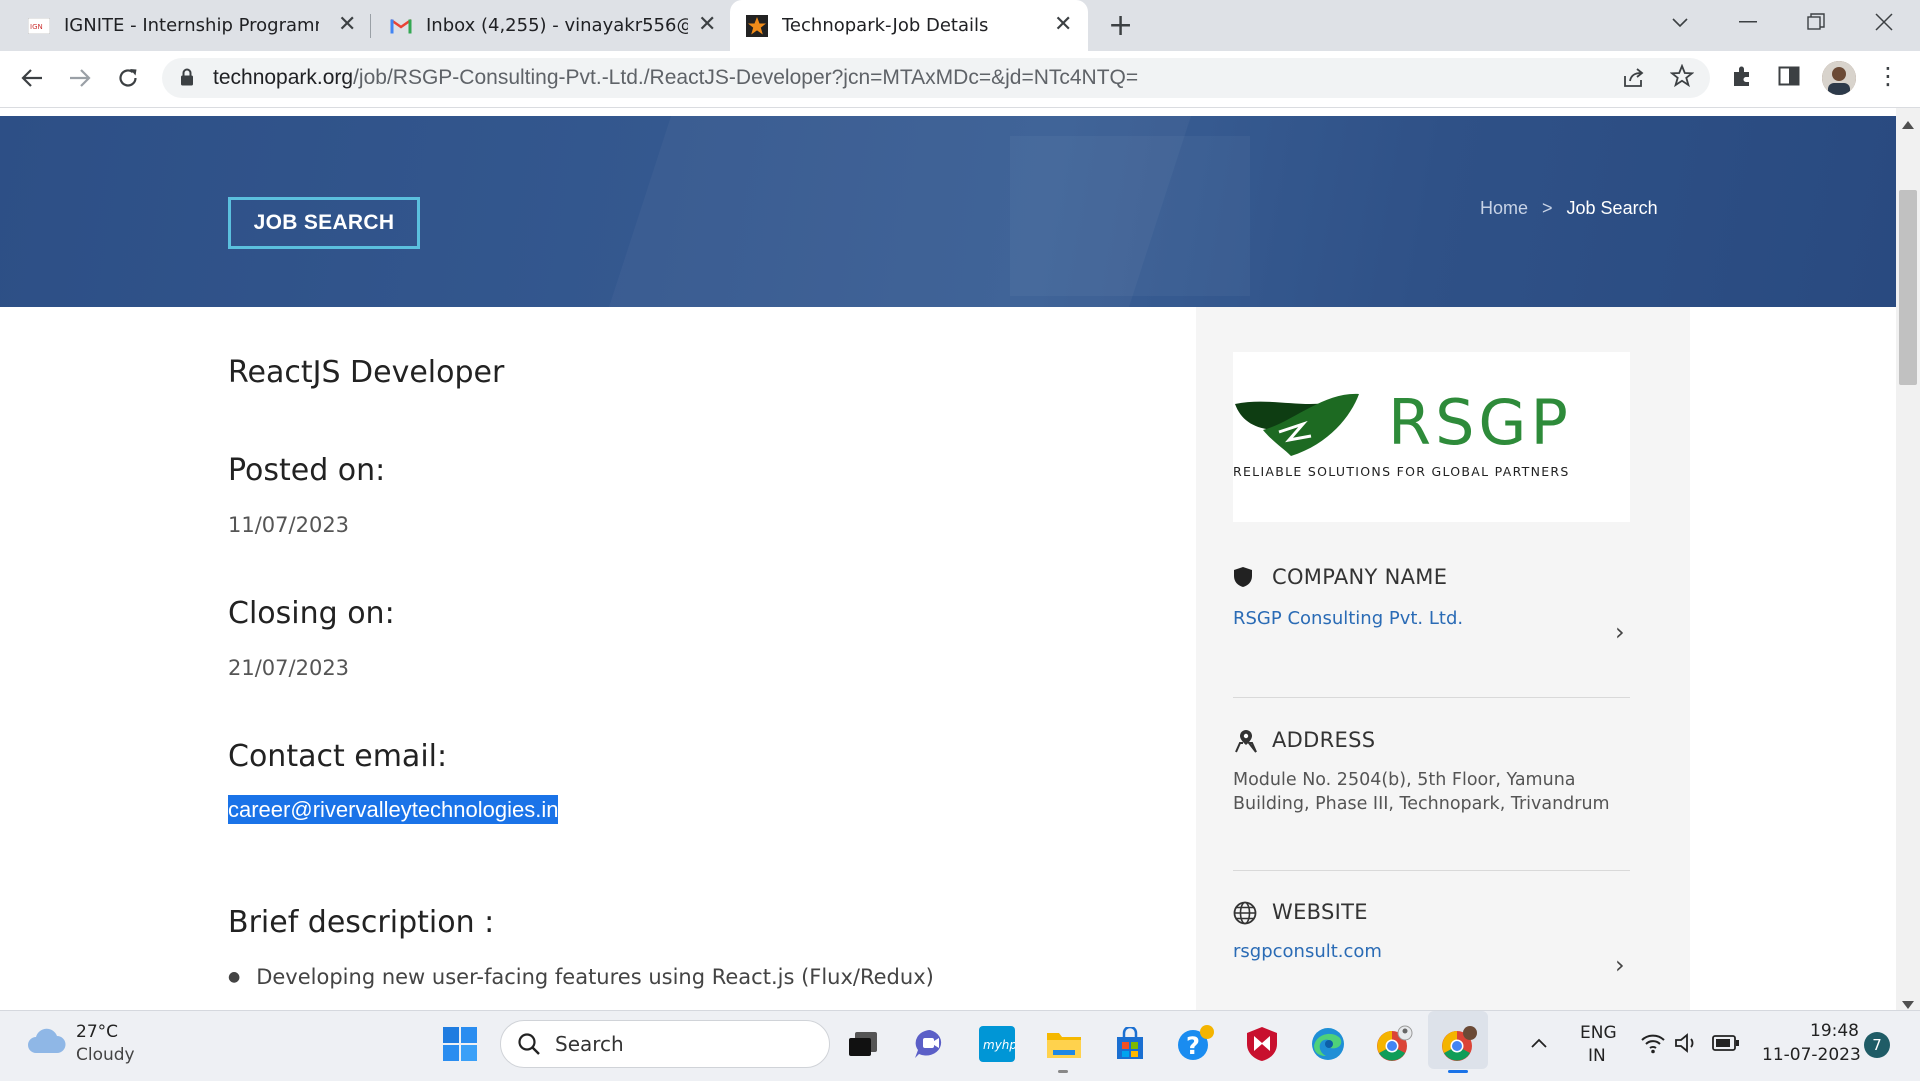  I want to click on profile-avatar, so click(1839, 78).